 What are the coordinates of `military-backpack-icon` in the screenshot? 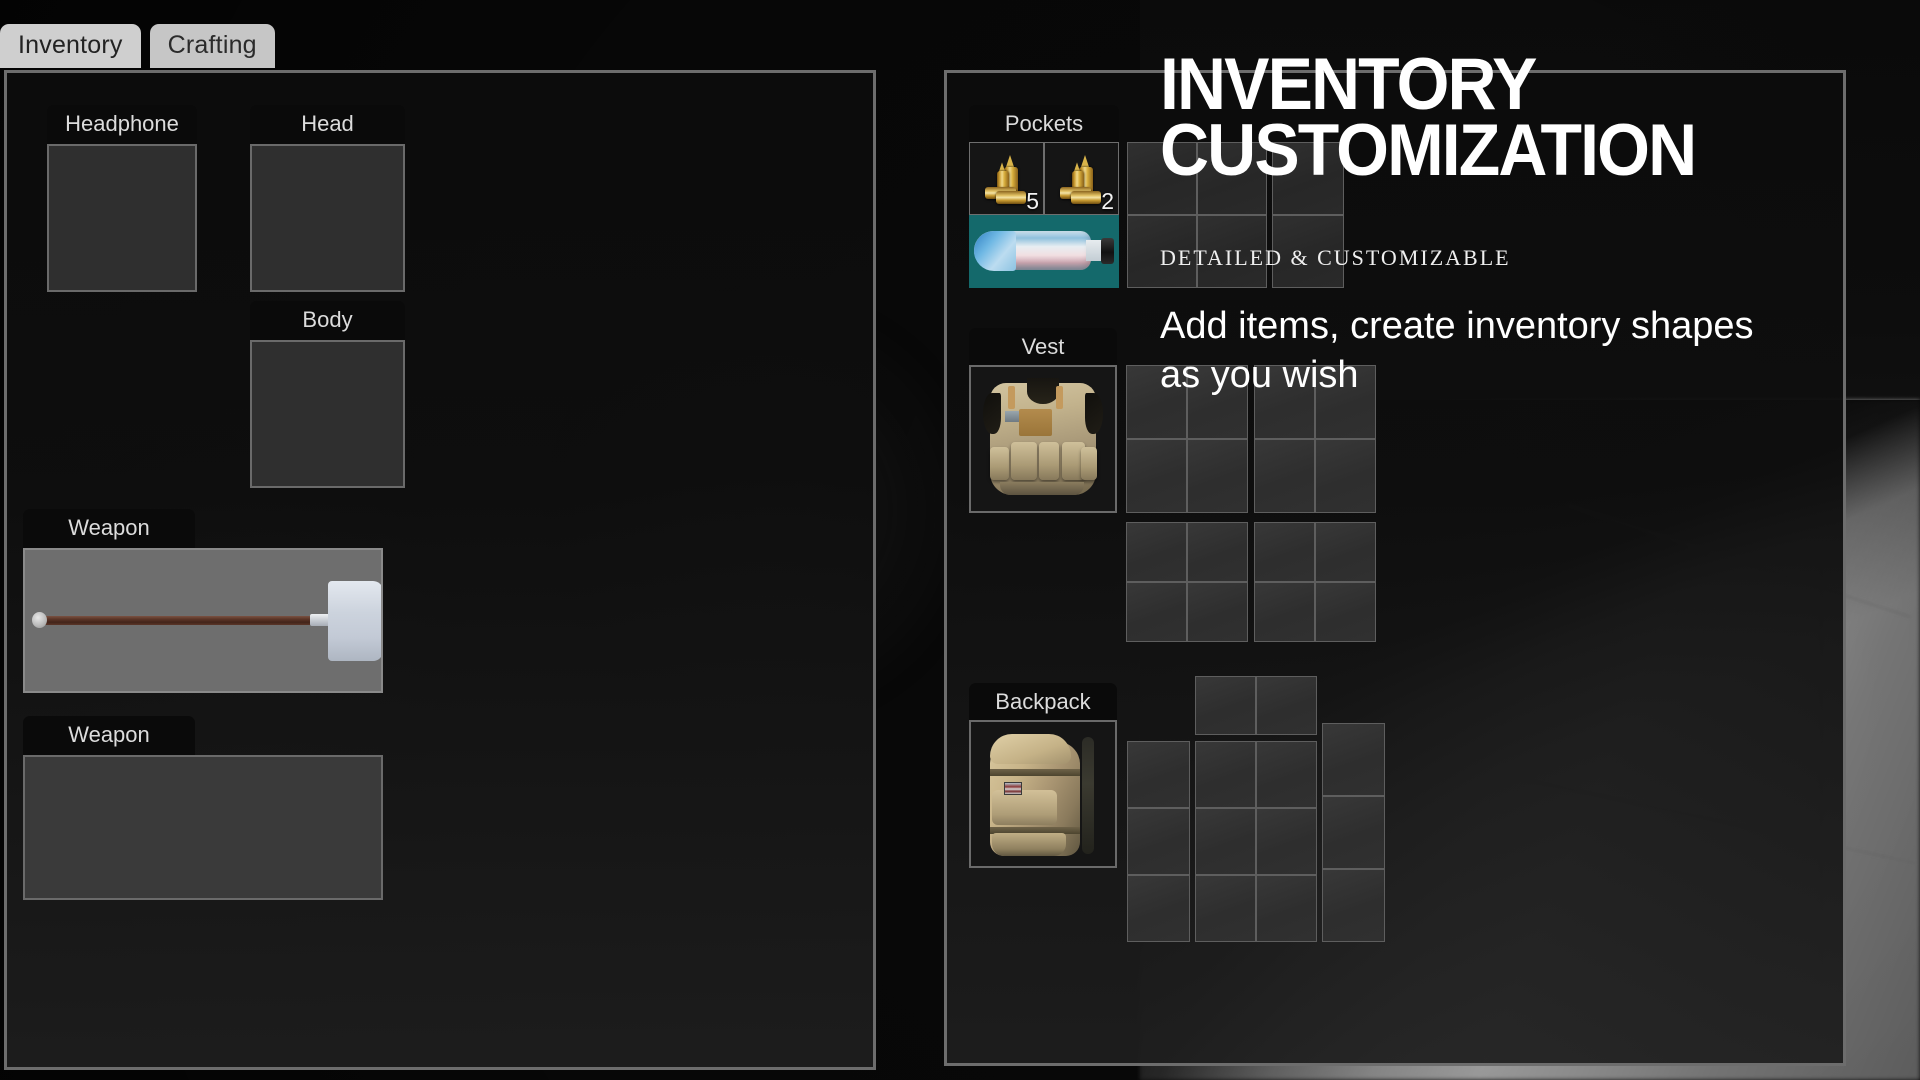 It's located at (1042, 795).